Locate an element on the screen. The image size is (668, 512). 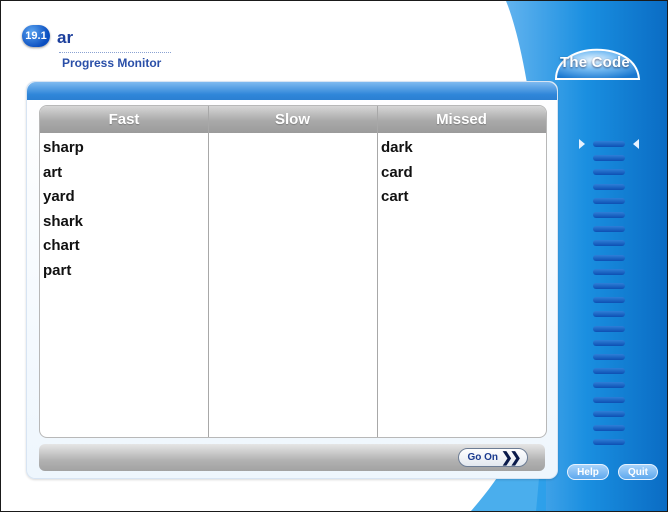
lesson-number-badge: 19.1 is located at coordinates (36, 36).